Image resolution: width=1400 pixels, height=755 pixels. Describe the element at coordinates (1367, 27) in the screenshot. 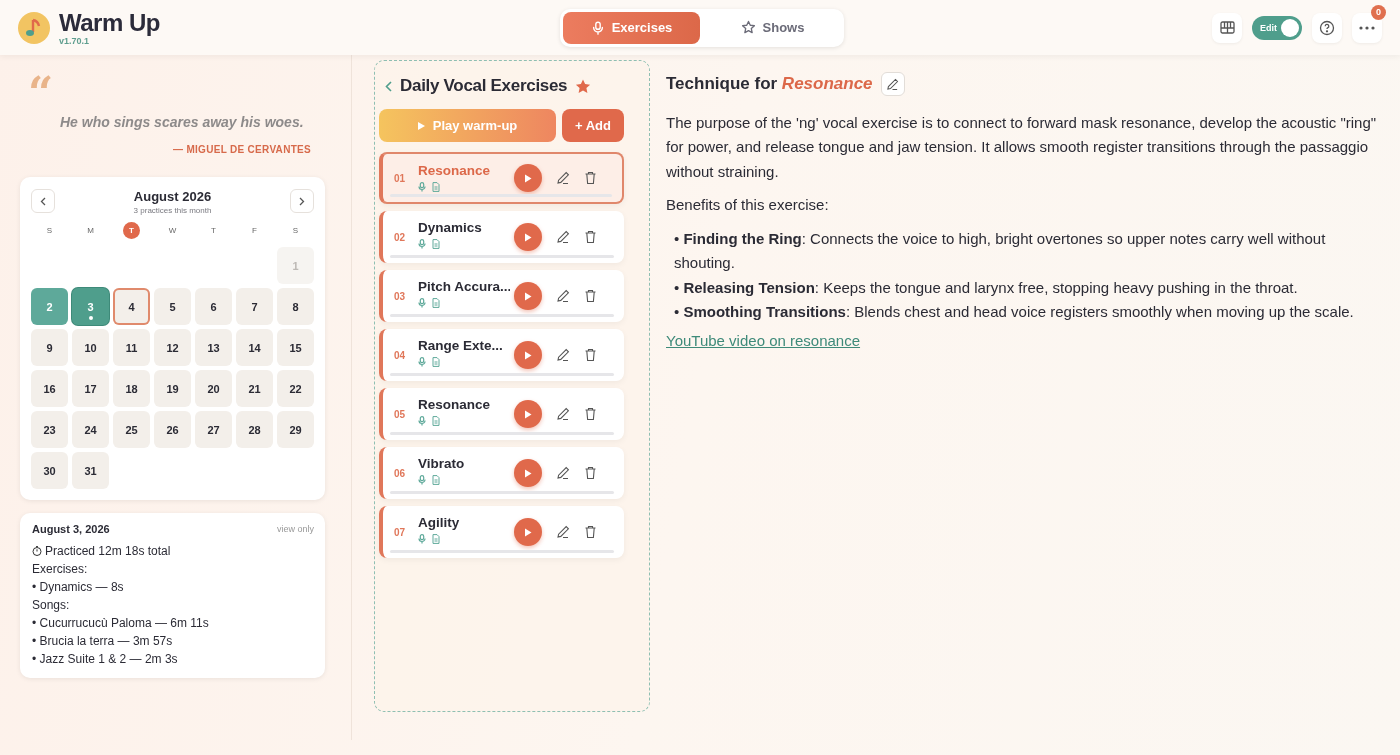

I see `more-icon` at that location.